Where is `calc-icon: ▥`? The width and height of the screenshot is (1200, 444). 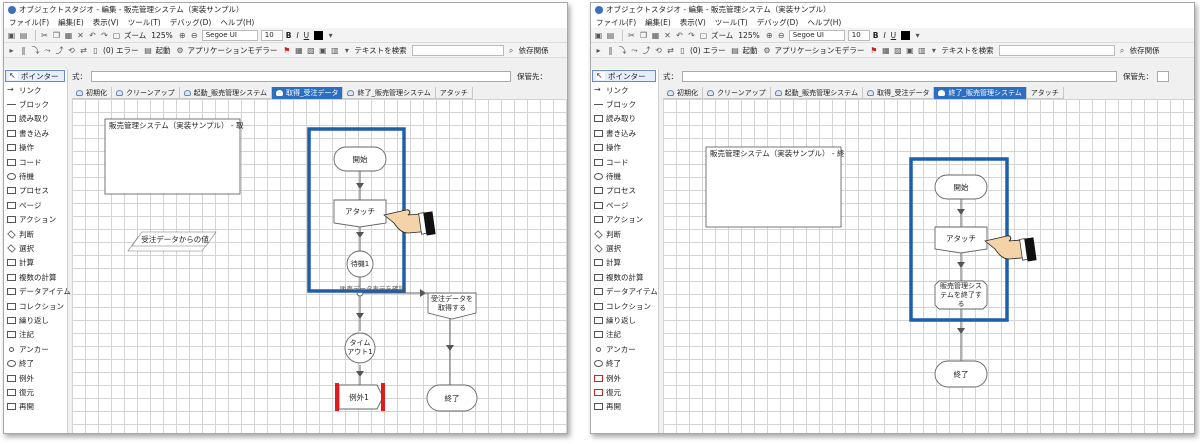
calc-icon: ▥ is located at coordinates (921, 50).